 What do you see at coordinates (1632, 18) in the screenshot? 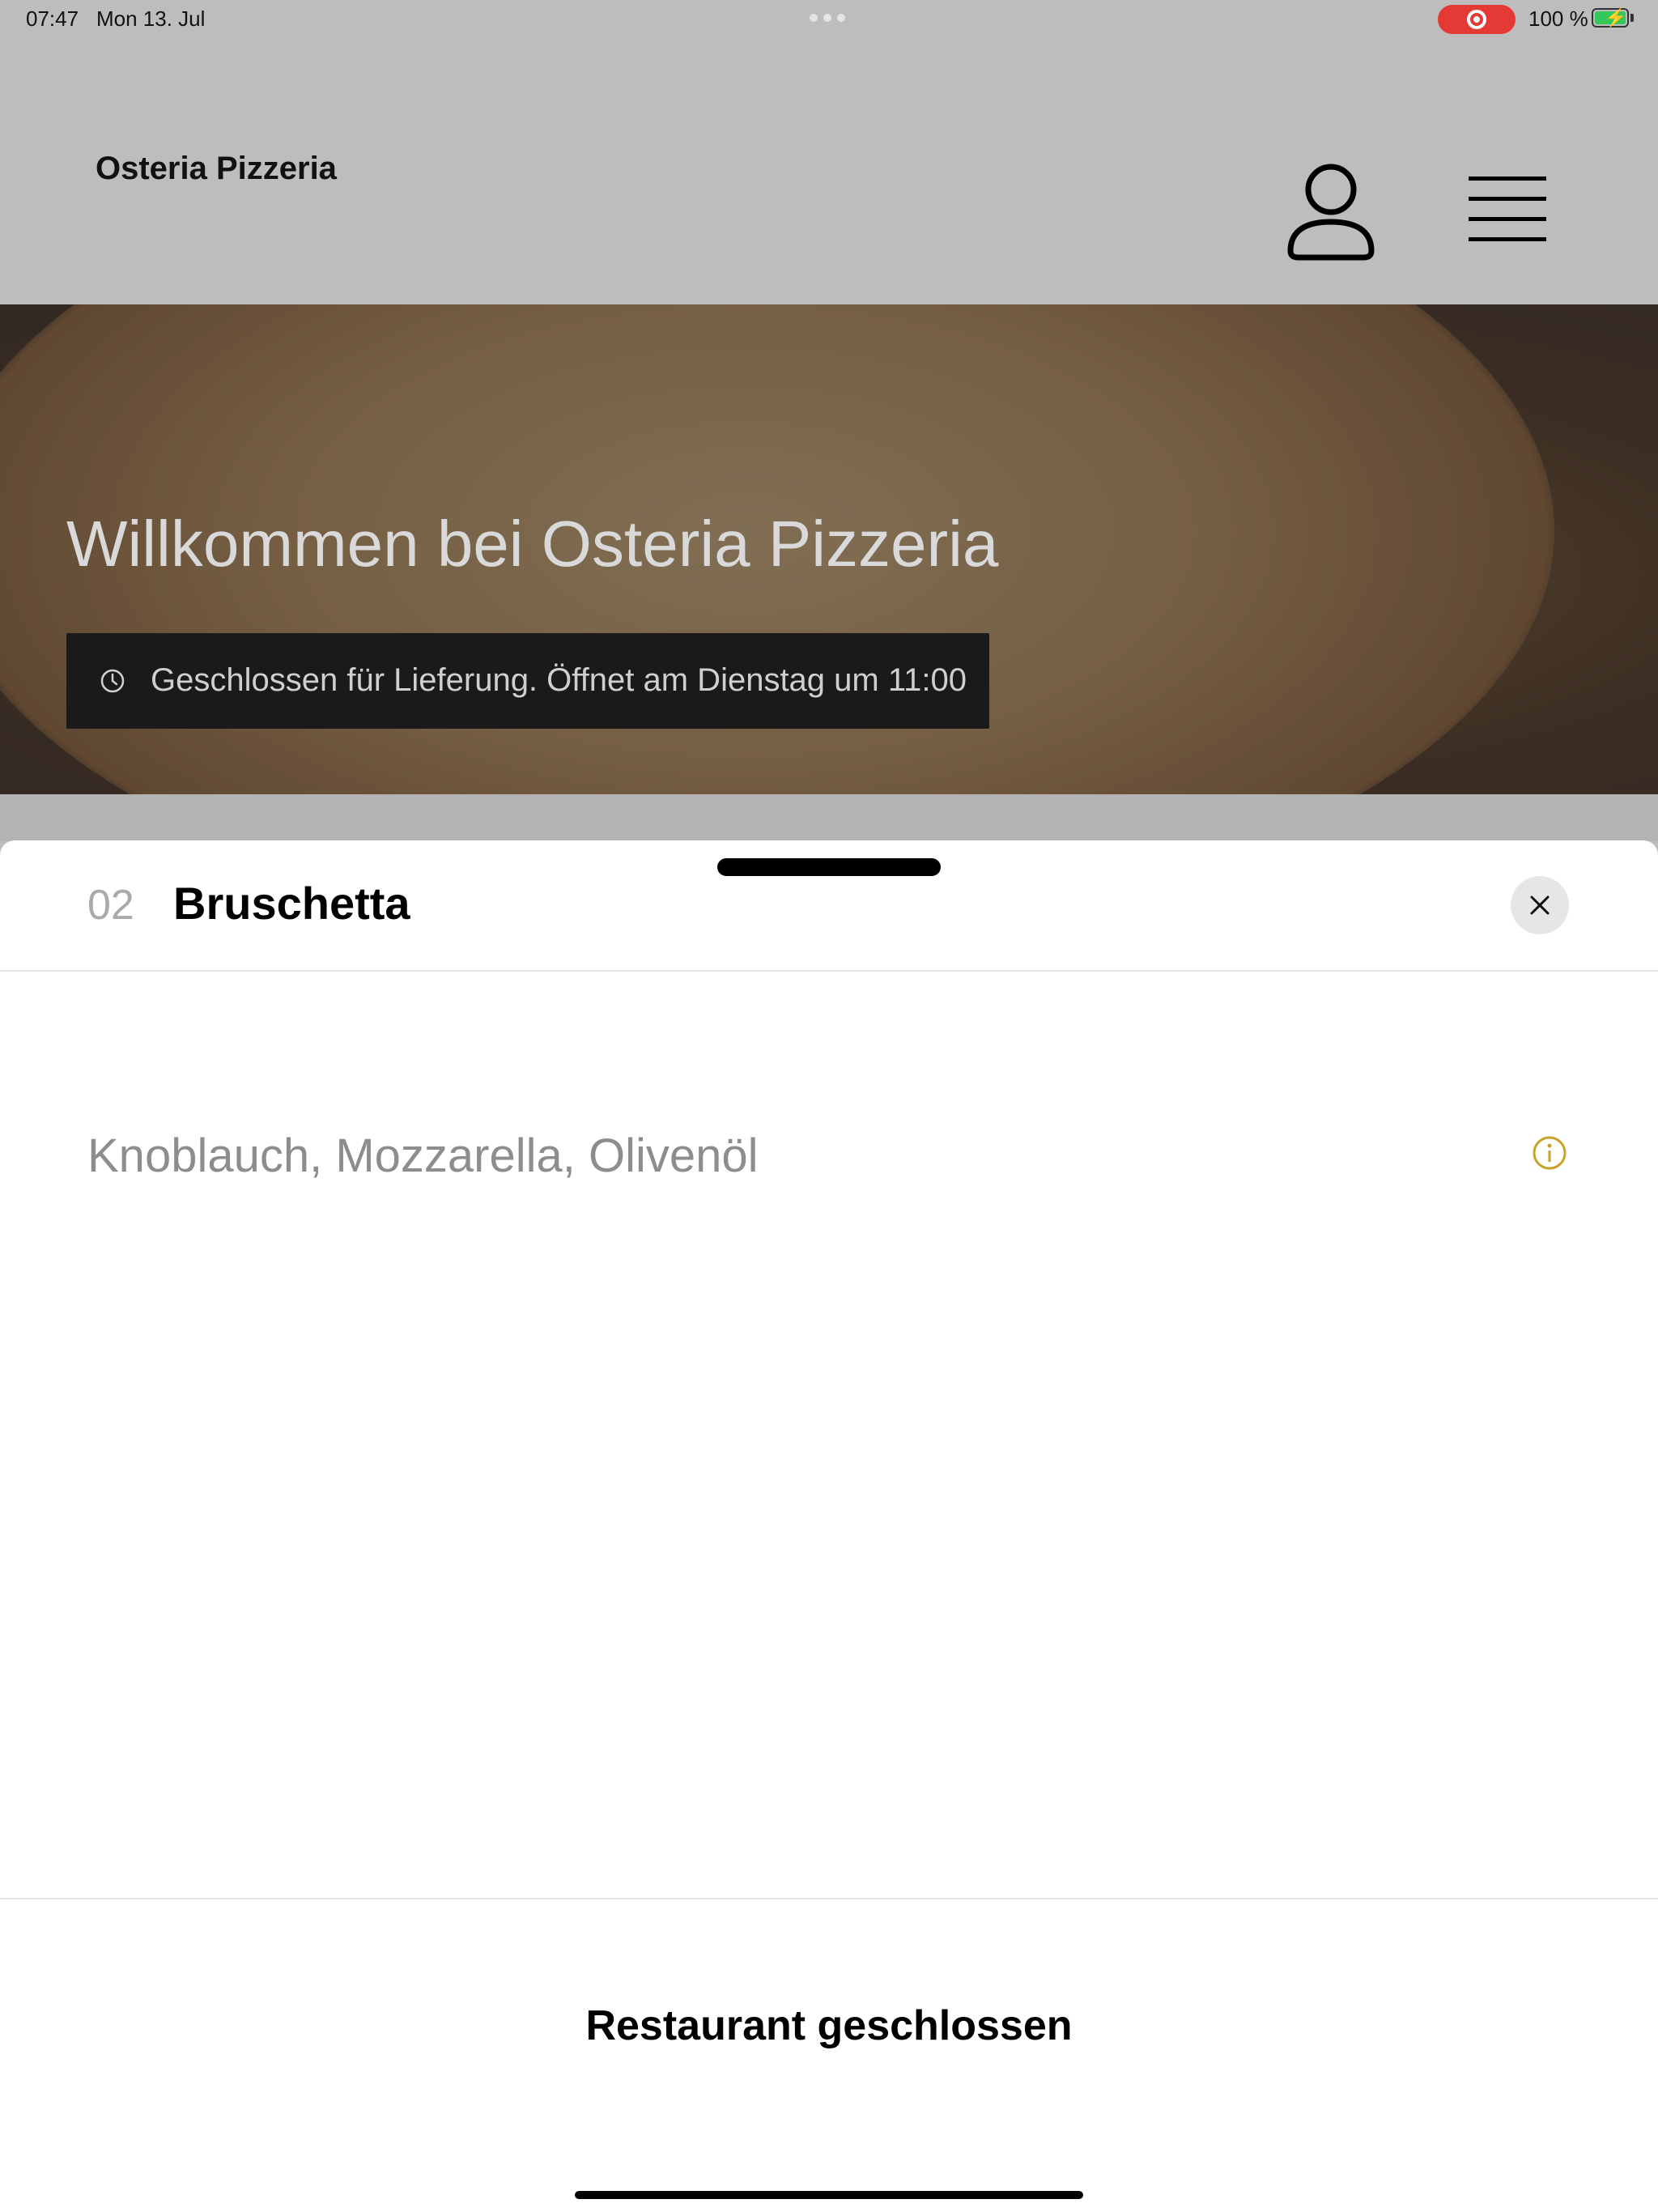
I see `battery-tip` at bounding box center [1632, 18].